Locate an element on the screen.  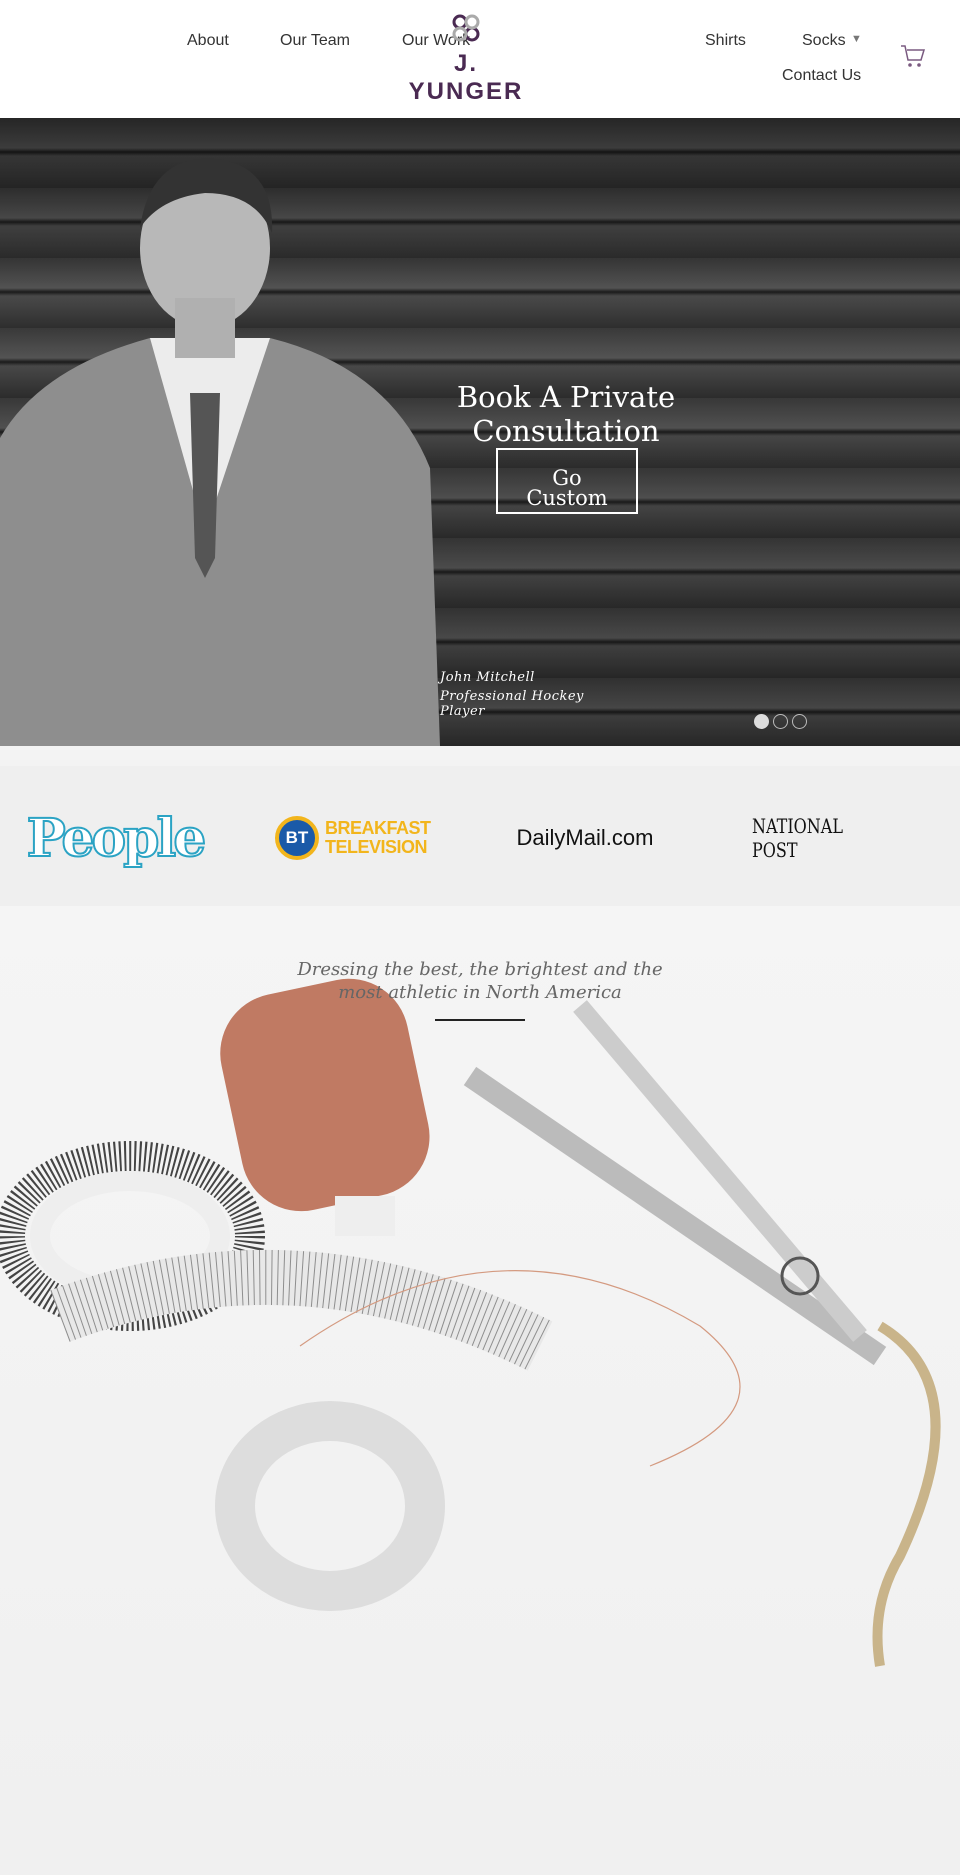
go-custom-button: Go Custom is located at coordinates (567, 481).